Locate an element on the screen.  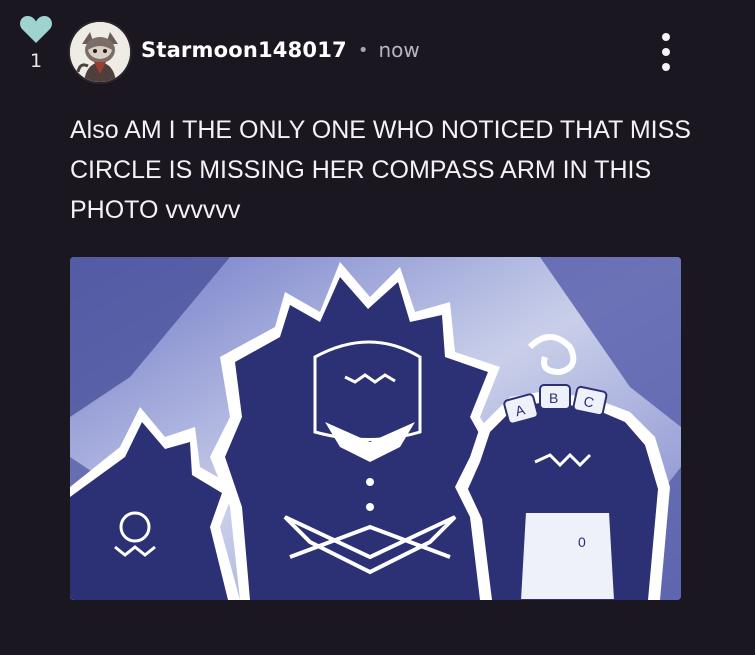
username: Starmoon148017 is located at coordinates (244, 50).